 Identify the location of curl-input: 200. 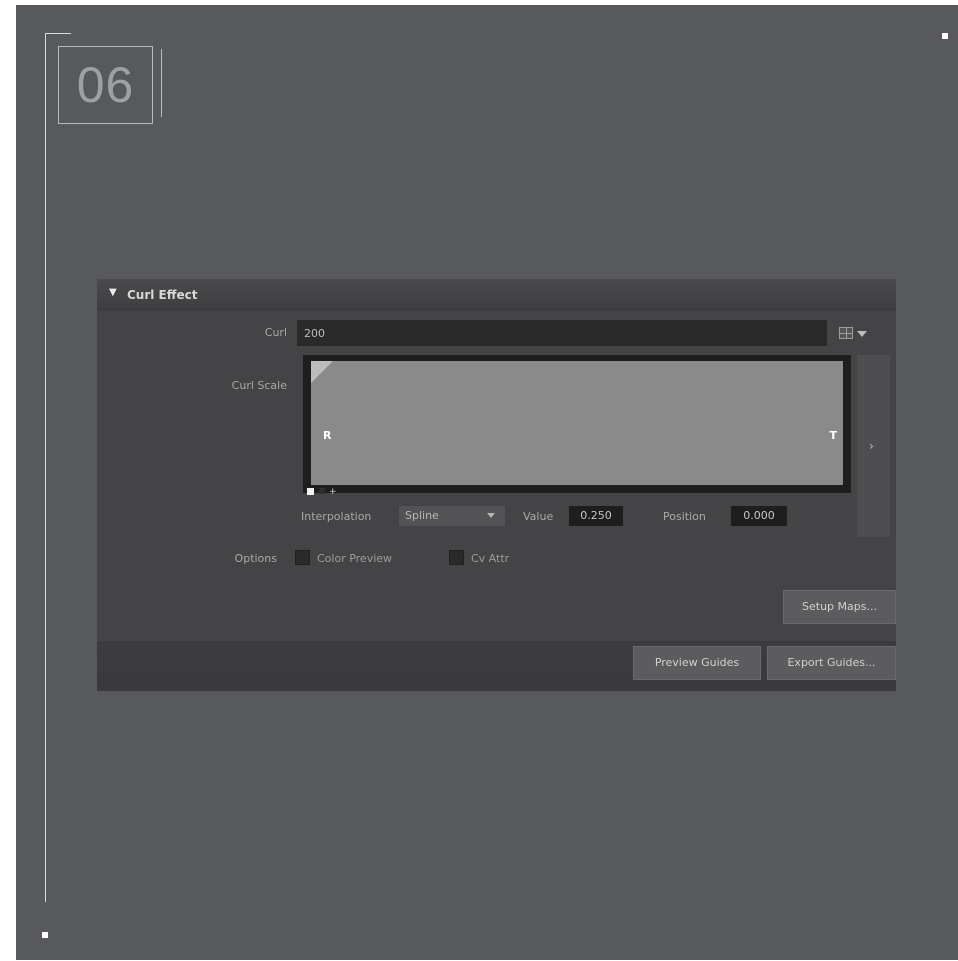
(562, 333).